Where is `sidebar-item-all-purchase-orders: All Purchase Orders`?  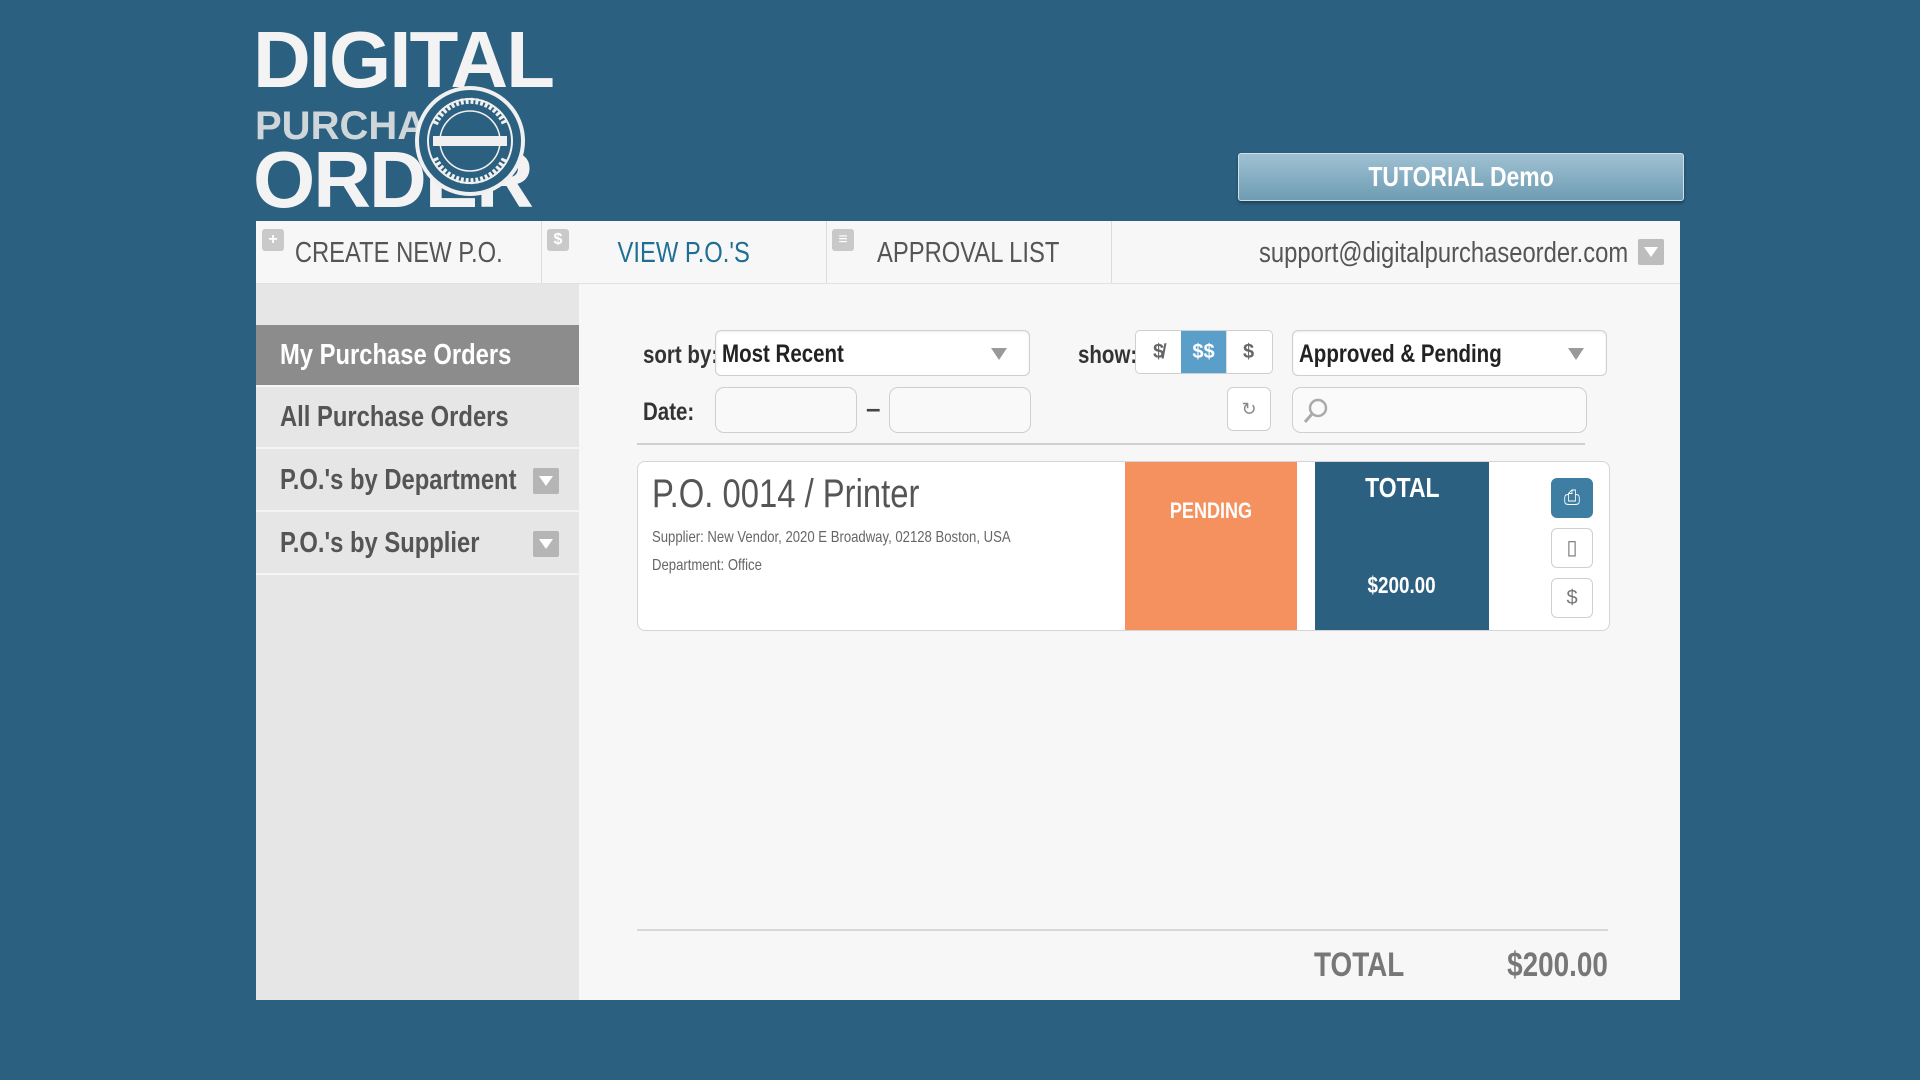 sidebar-item-all-purchase-orders: All Purchase Orders is located at coordinates (417, 418).